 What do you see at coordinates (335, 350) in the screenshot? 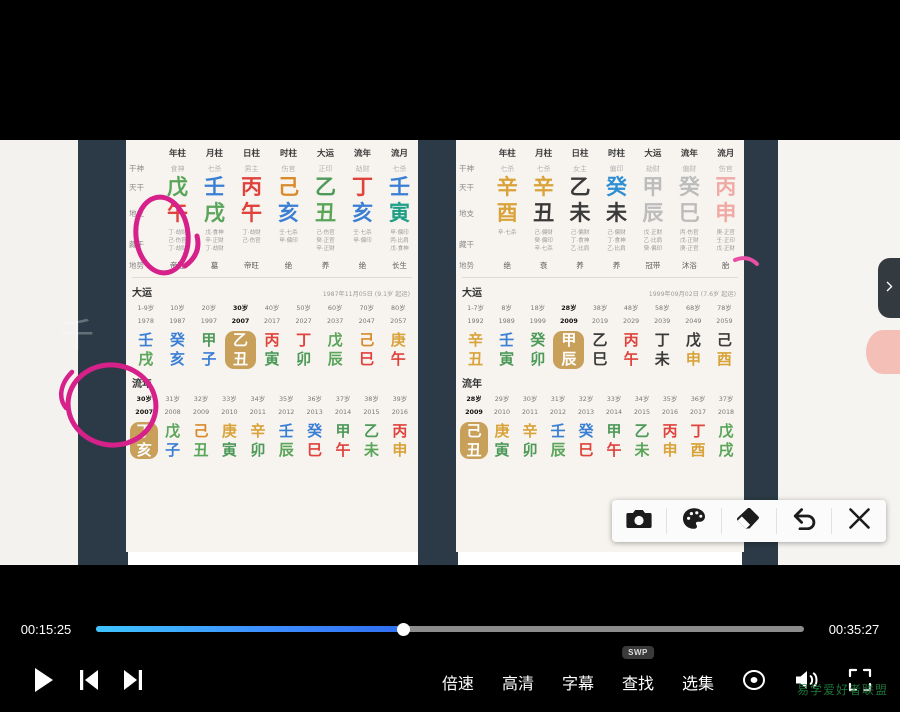
I see `dayun-pillar: 戊辰` at bounding box center [335, 350].